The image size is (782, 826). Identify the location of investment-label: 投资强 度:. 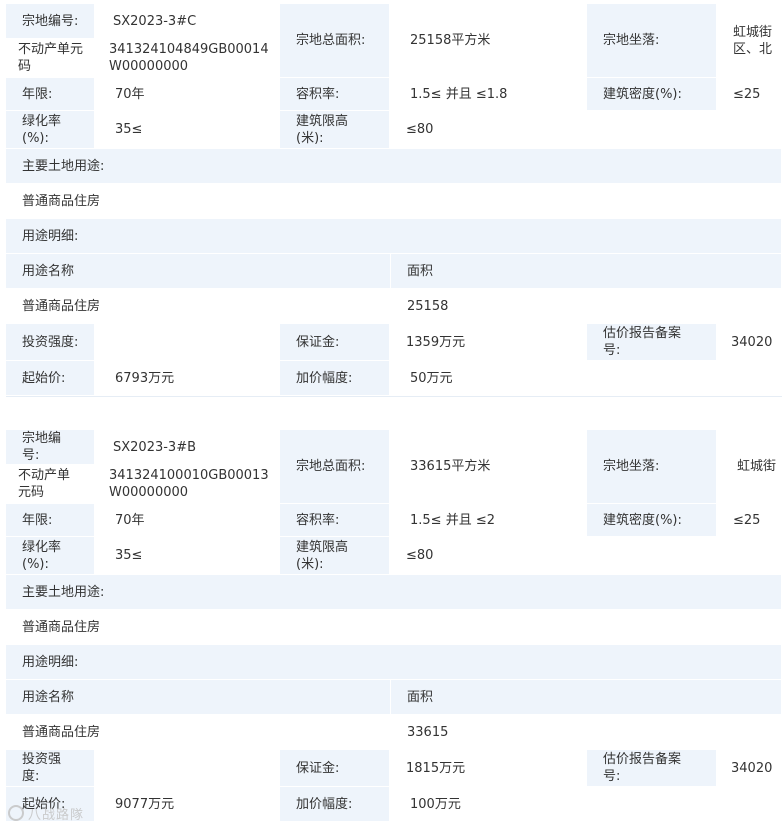
(50, 768).